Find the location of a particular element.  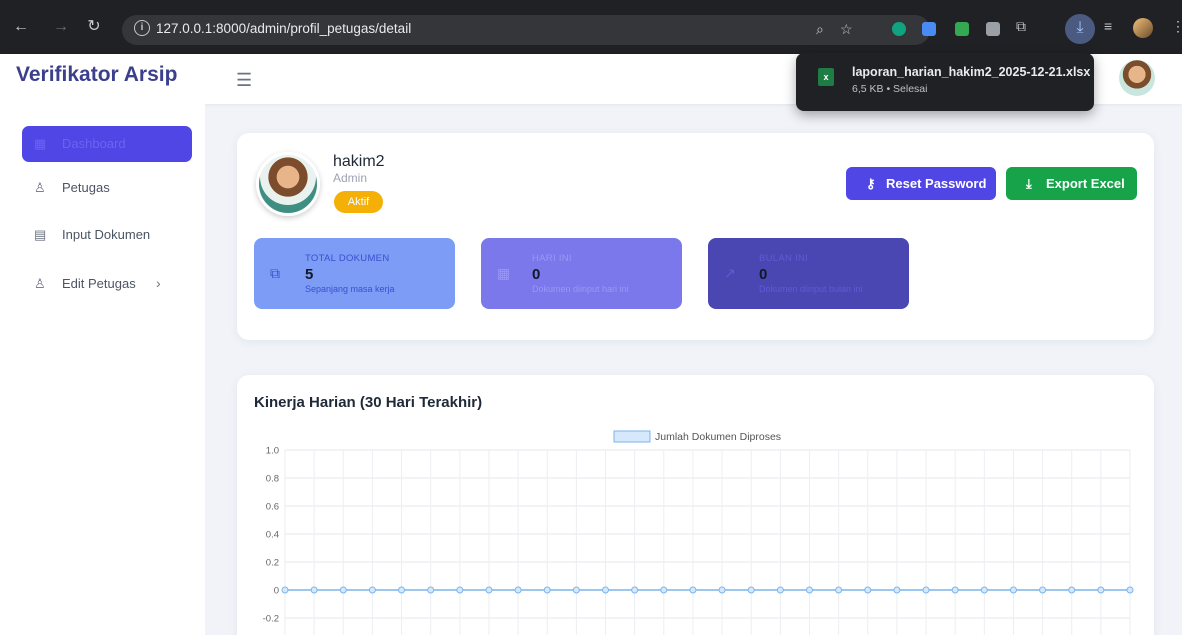

bookmark-star-icon: ☆ is located at coordinates (846, 29).